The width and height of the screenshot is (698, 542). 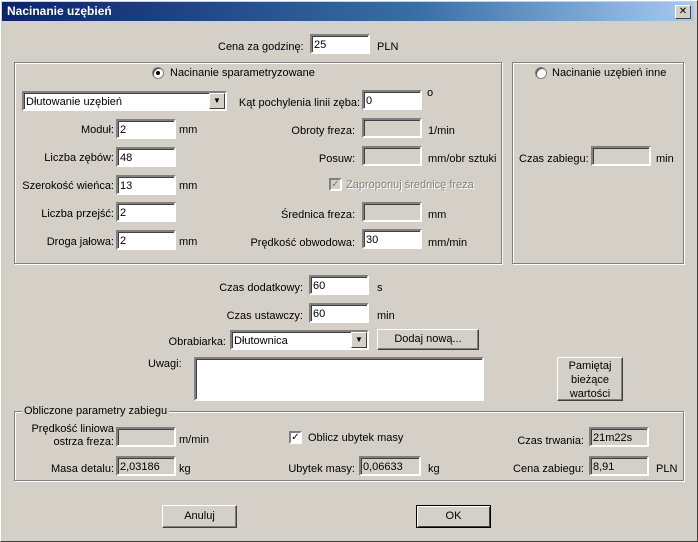 What do you see at coordinates (462, 159) in the screenshot?
I see `posuw-unit: mm/obr sztuki` at bounding box center [462, 159].